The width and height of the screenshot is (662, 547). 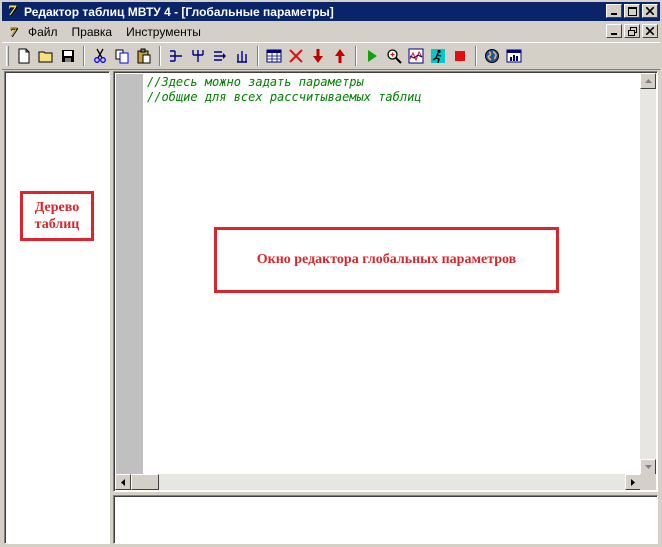 I want to click on globe-button, so click(x=492, y=56).